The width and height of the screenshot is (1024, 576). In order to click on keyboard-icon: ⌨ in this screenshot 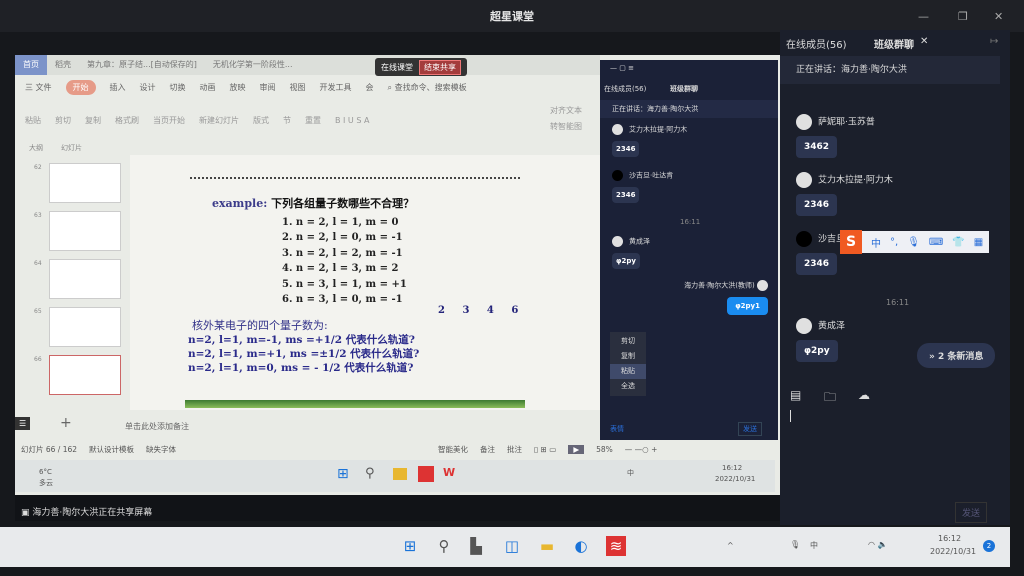, I will do `click(936, 242)`.